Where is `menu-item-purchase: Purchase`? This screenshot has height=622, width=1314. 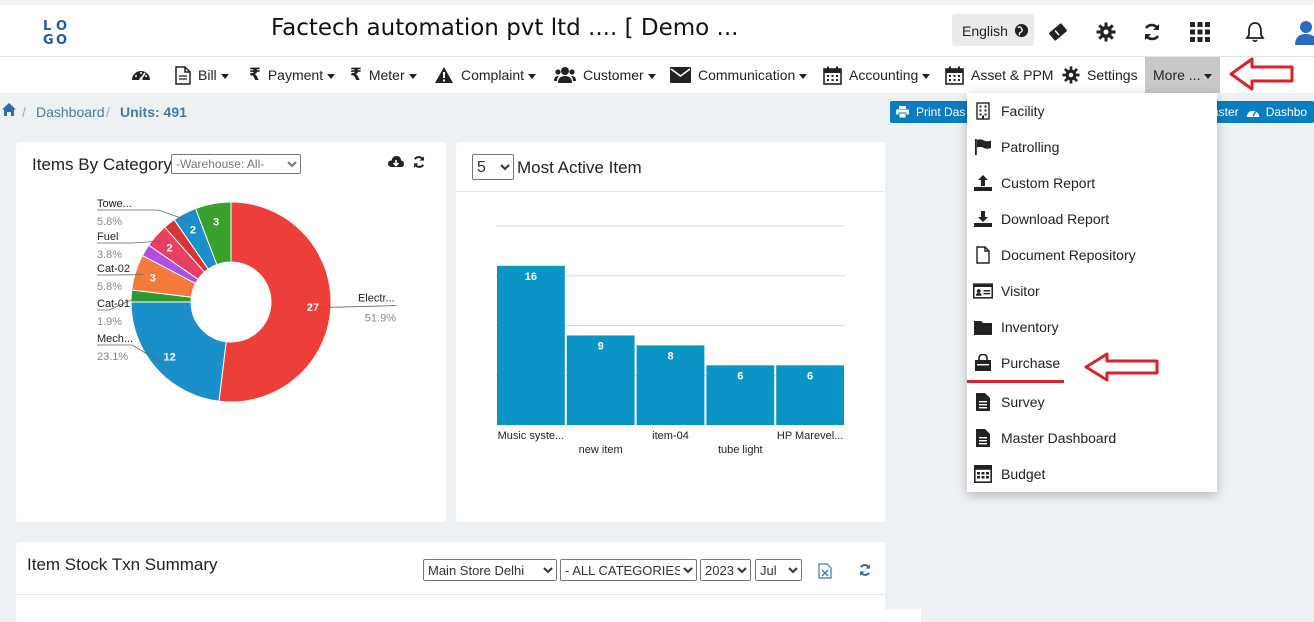
menu-item-purchase: Purchase is located at coordinates (1016, 363).